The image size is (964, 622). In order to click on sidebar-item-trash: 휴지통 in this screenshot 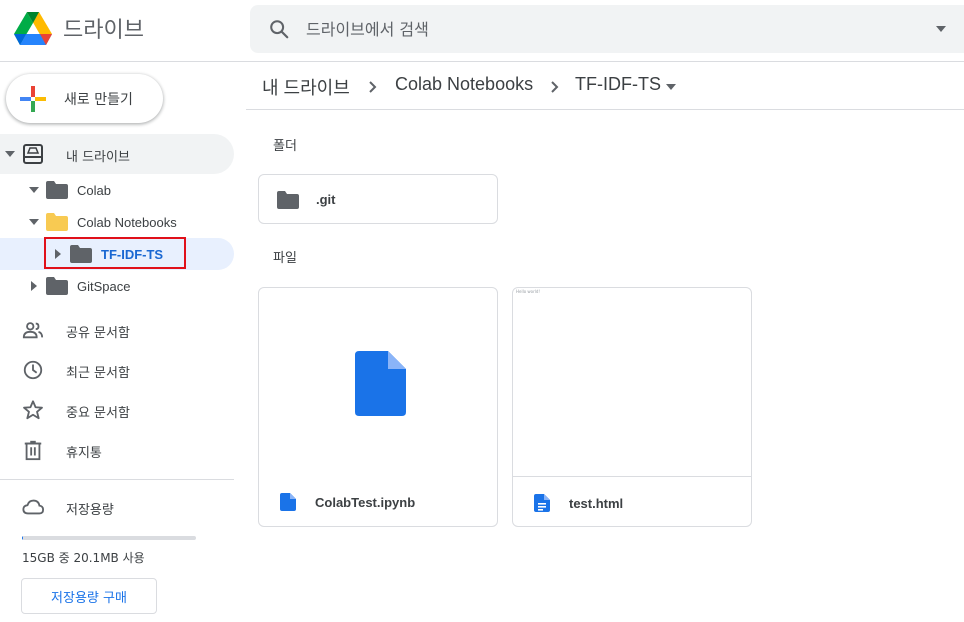, I will do `click(117, 450)`.